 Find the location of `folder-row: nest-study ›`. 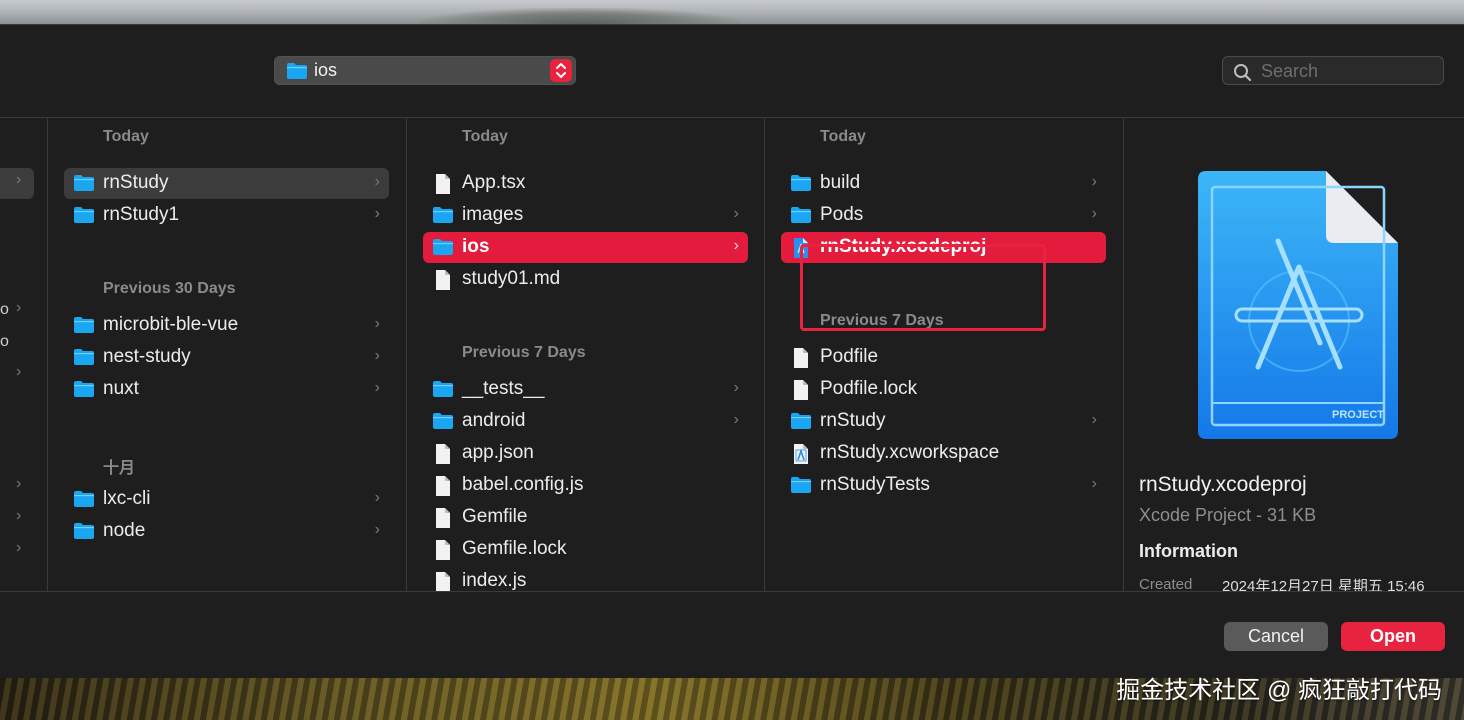

folder-row: nest-study › is located at coordinates (226, 357).